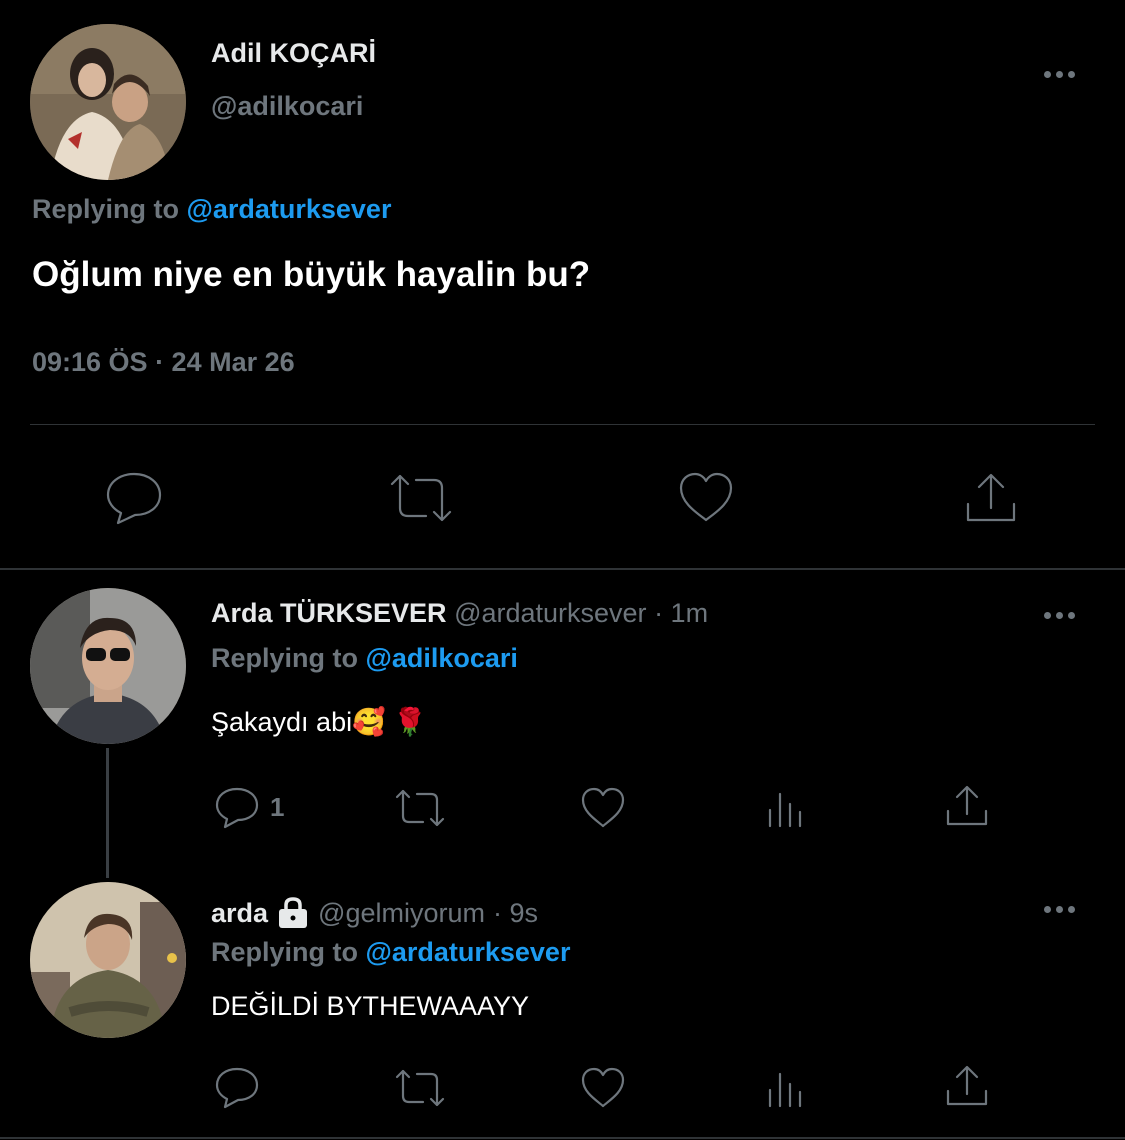  I want to click on reply2-reply-icon, so click(237, 1088).